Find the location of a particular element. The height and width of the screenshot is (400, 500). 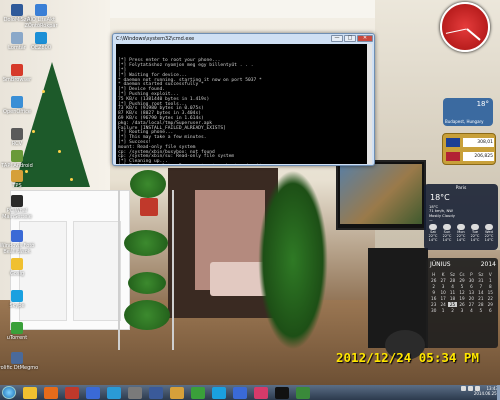

calendar-day: 9 is located at coordinates (433, 292).